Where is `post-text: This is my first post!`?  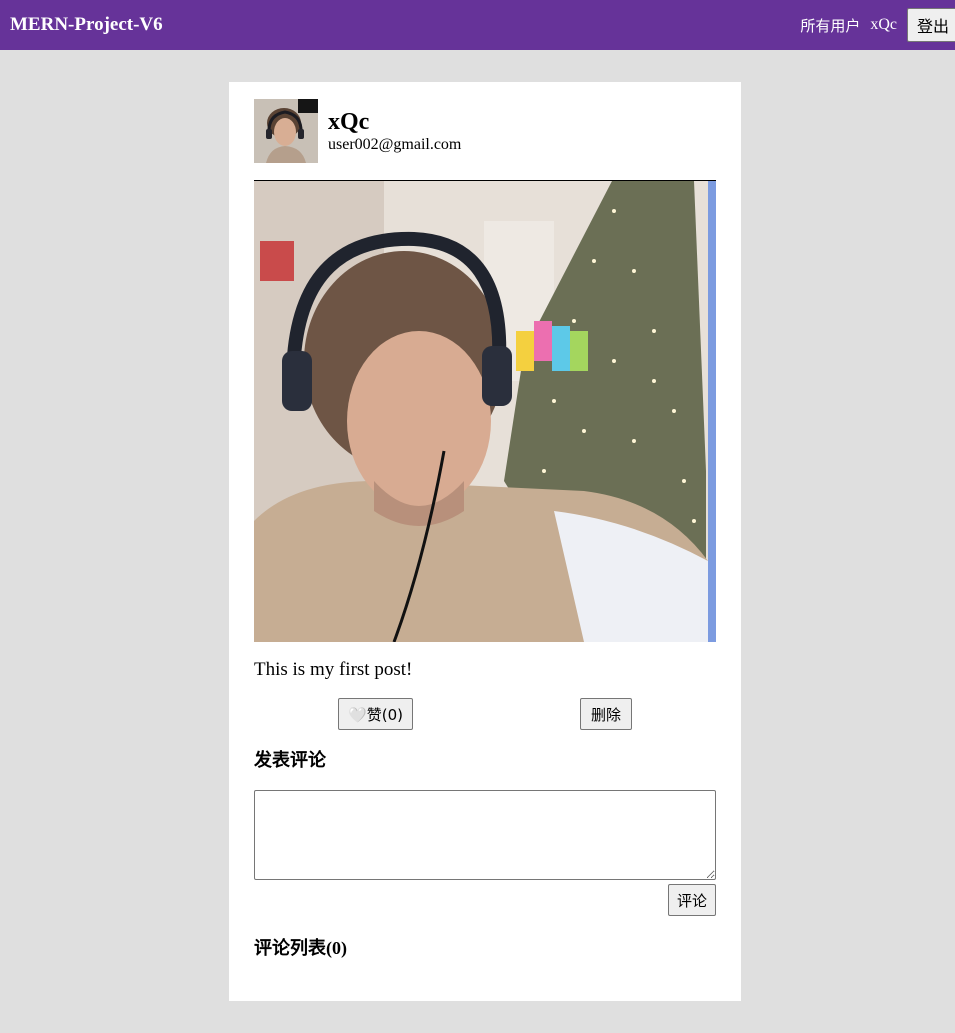 post-text: This is my first post! is located at coordinates (333, 669).